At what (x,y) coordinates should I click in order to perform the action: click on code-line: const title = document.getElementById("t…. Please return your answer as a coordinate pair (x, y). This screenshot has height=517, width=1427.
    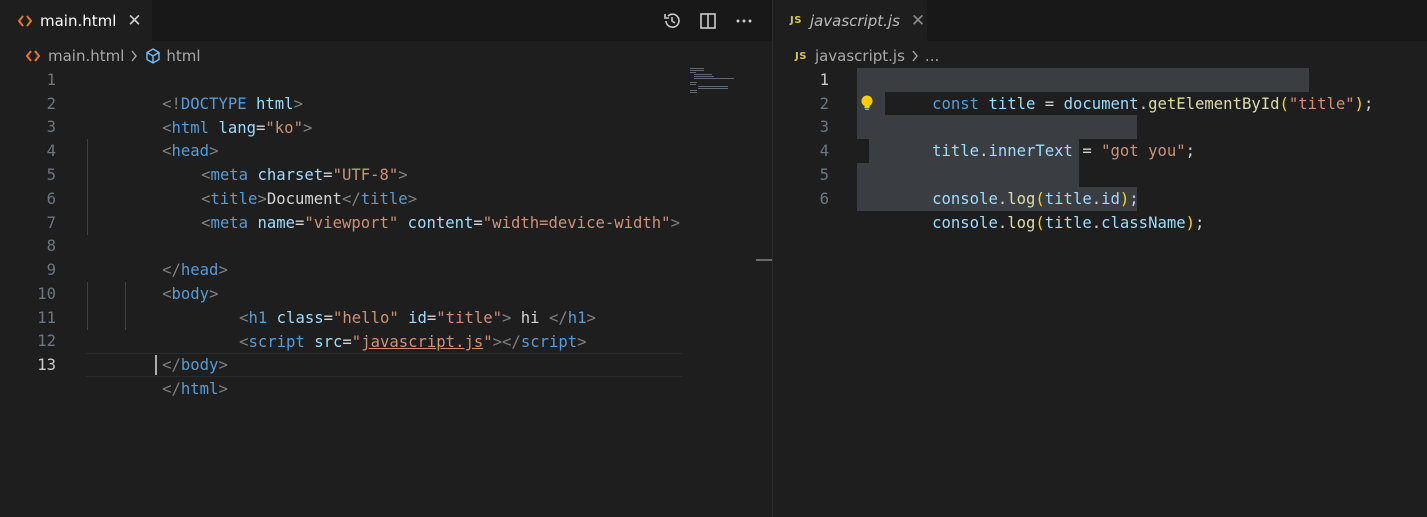
    Looking at the image, I should click on (1153, 104).